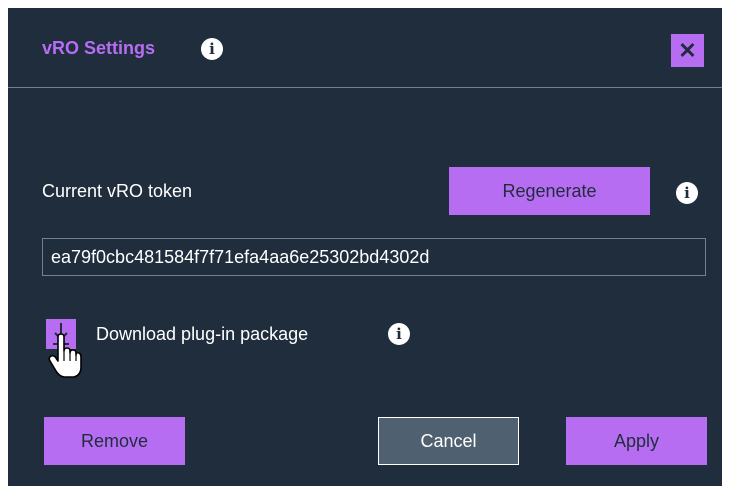  Describe the element at coordinates (99, 48) in the screenshot. I see `dialog-title: vRO Settings` at that location.